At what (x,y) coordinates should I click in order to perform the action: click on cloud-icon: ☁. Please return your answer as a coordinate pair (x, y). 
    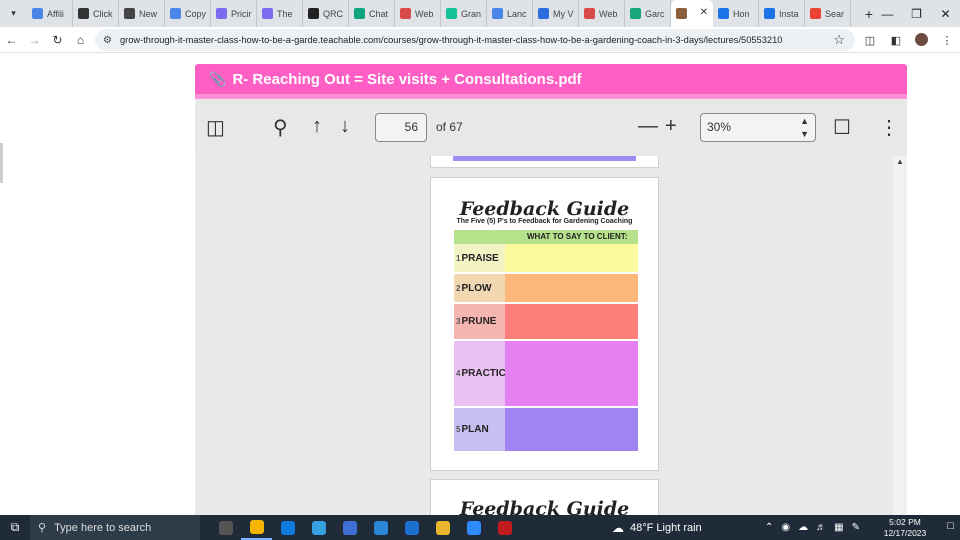
    Looking at the image, I should click on (803, 527).